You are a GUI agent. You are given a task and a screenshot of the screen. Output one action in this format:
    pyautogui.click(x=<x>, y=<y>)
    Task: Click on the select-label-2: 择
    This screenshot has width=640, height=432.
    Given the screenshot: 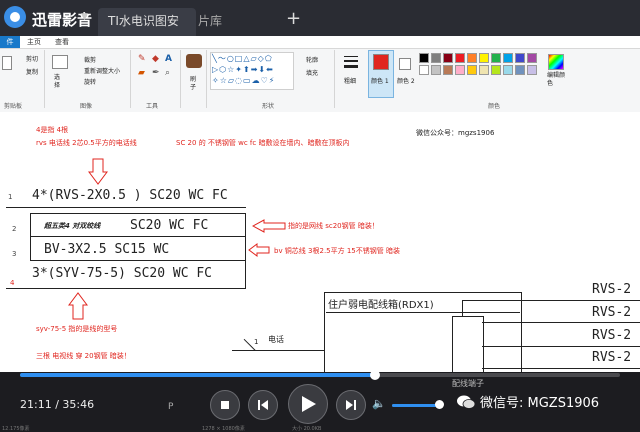 What is the action you would take?
    pyautogui.click(x=57, y=84)
    